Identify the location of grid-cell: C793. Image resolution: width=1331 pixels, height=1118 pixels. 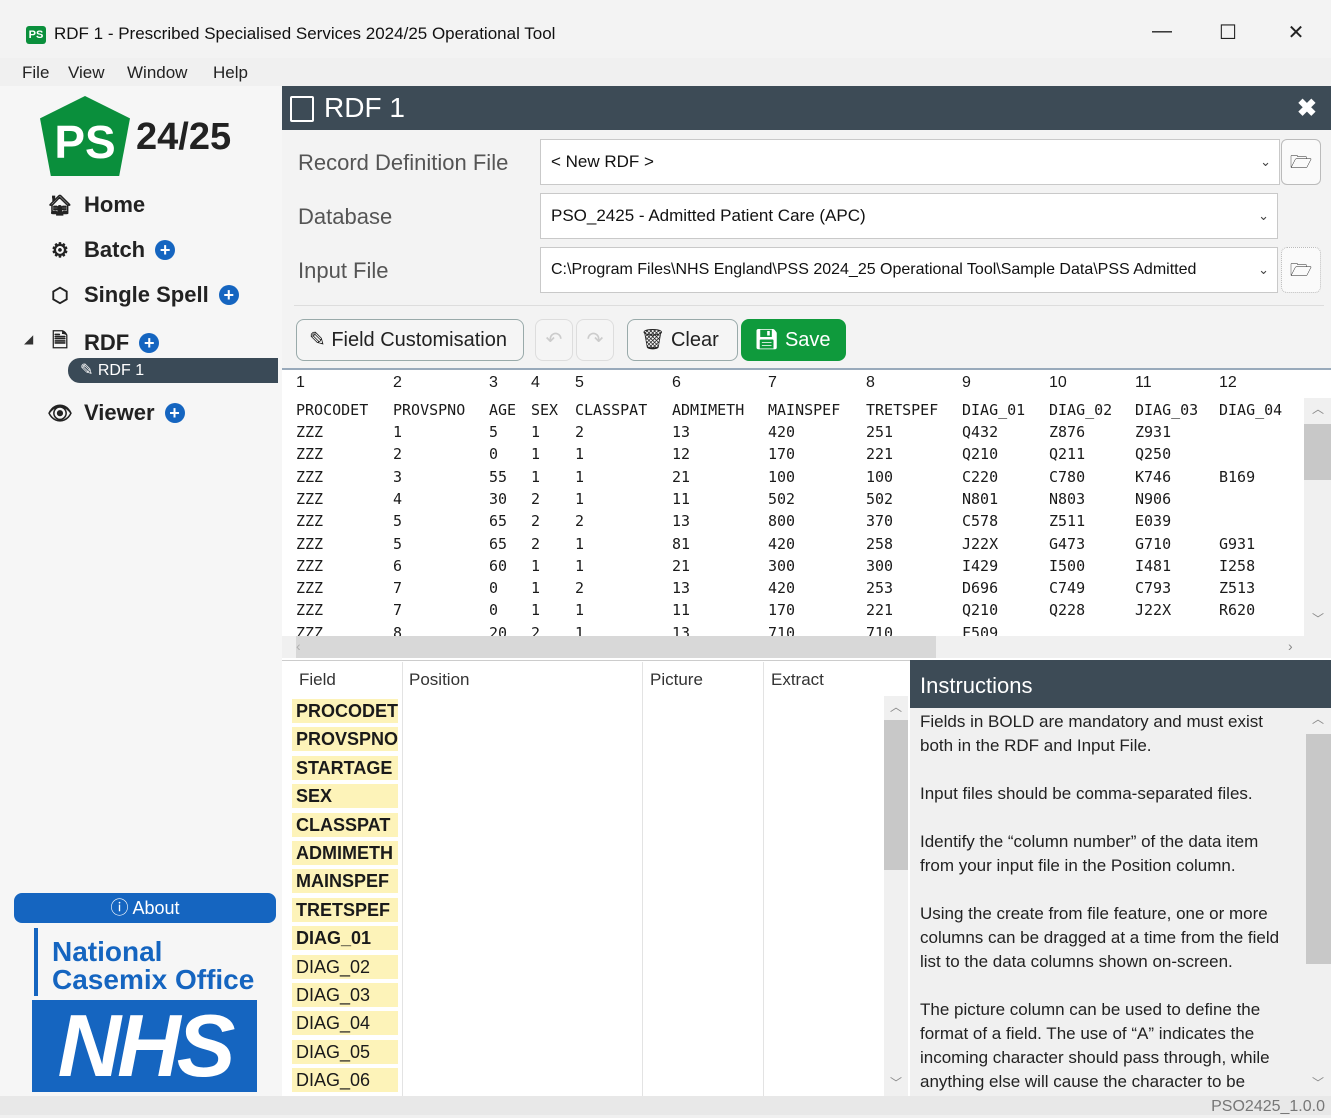
(1153, 588).